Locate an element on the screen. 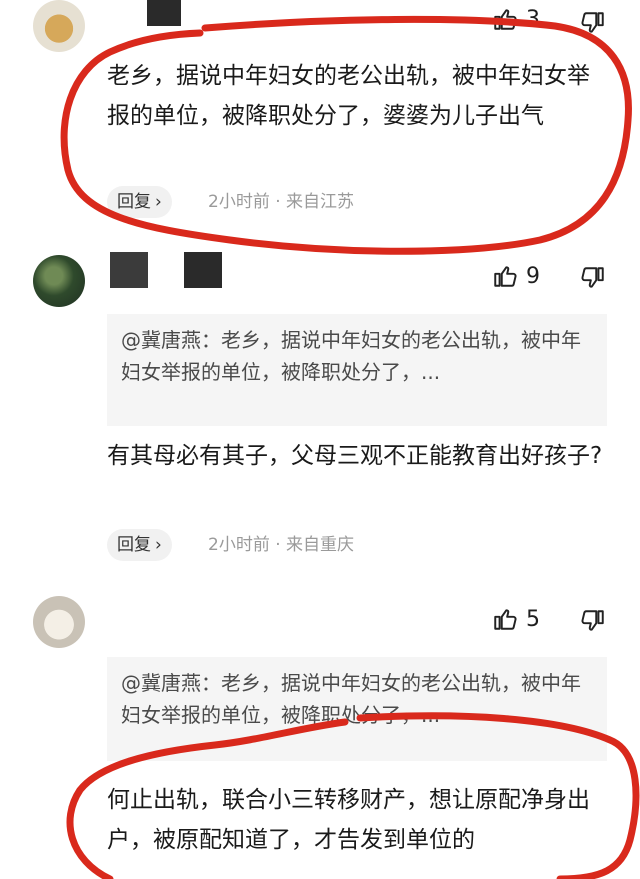  comment-text: 有其母必有其子，父母三观不正能教育出好孩子? is located at coordinates (355, 456).